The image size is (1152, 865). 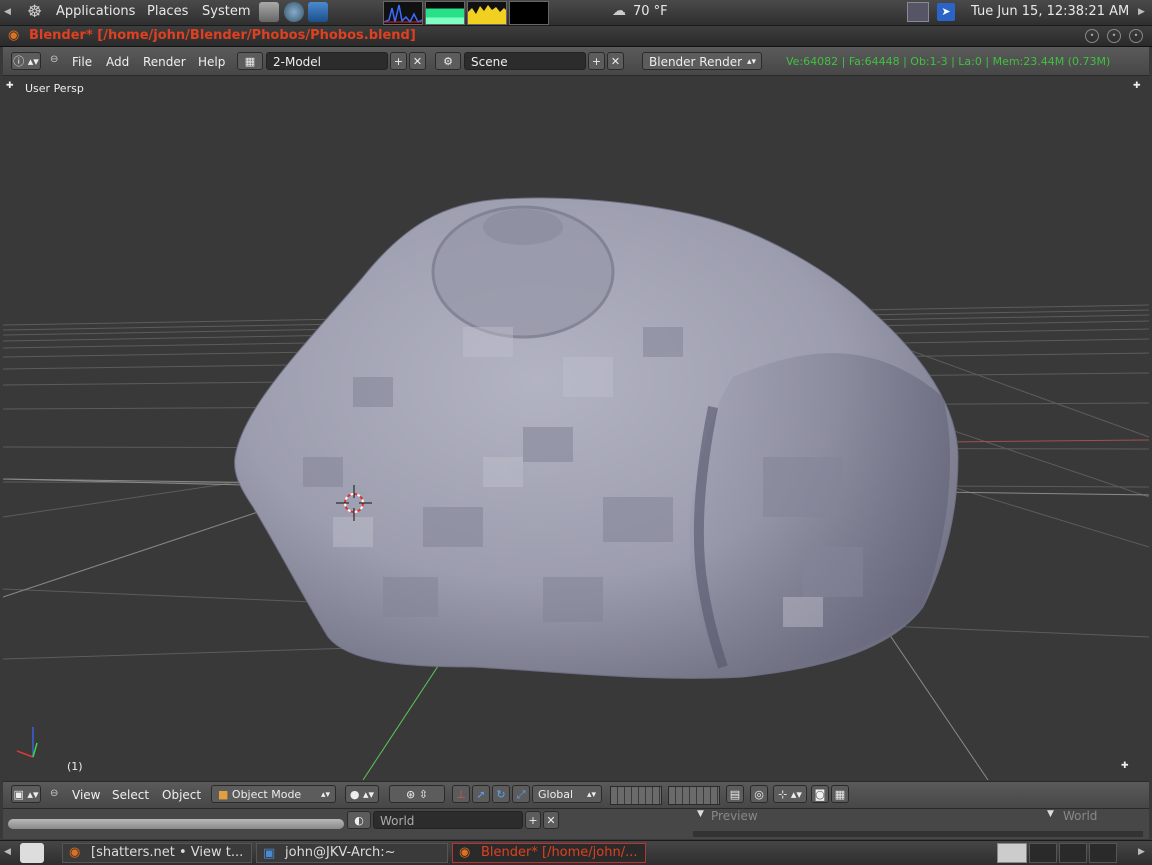 I want to click on world-icon: ◐, so click(x=359, y=820).